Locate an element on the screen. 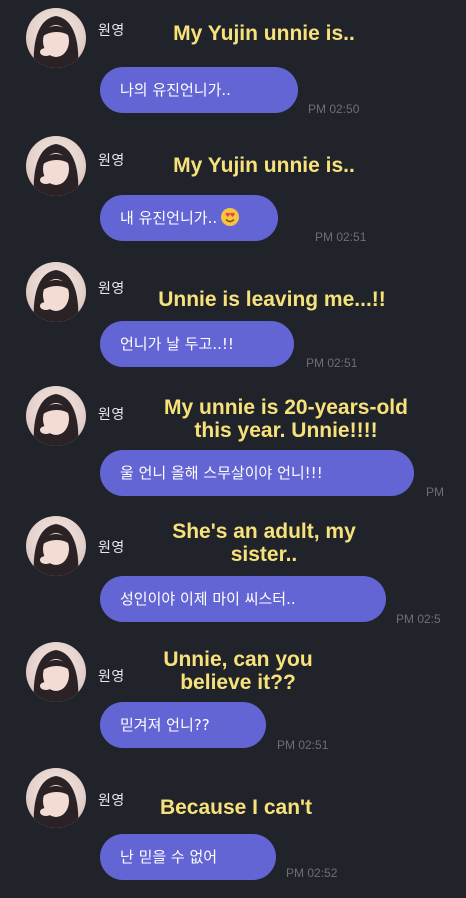 This screenshot has height=898, width=466. message-bubble: 나의 유진언니가.. is located at coordinates (199, 90).